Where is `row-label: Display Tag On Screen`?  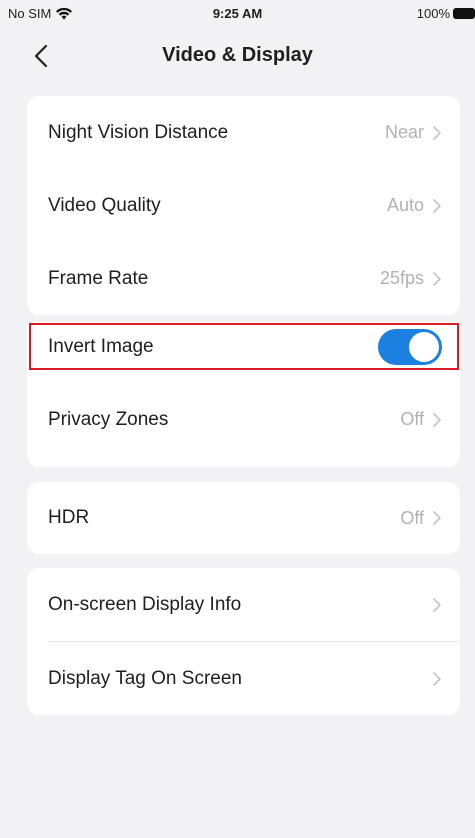 row-label: Display Tag On Screen is located at coordinates (145, 678).